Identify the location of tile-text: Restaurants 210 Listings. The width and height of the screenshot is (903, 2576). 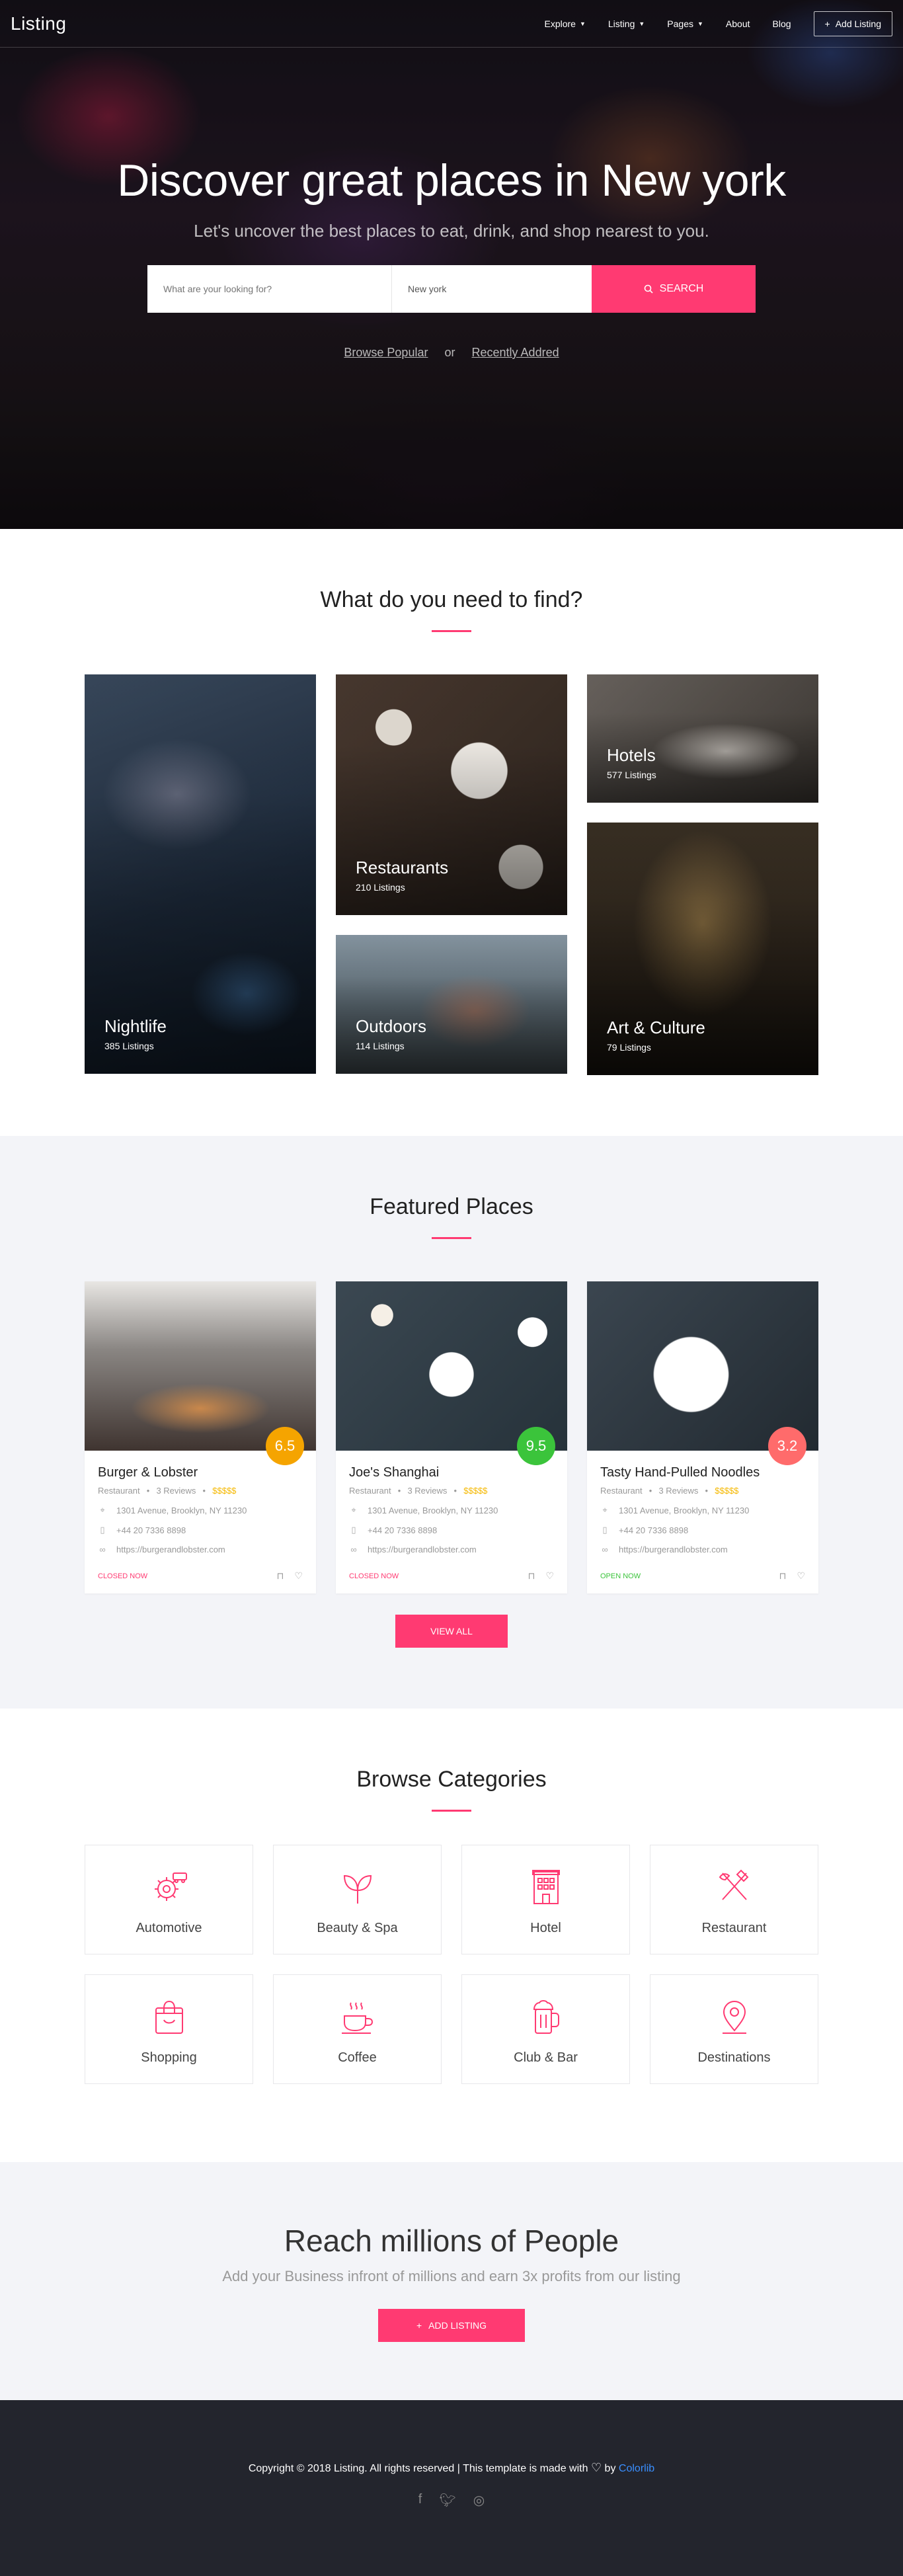
(402, 875).